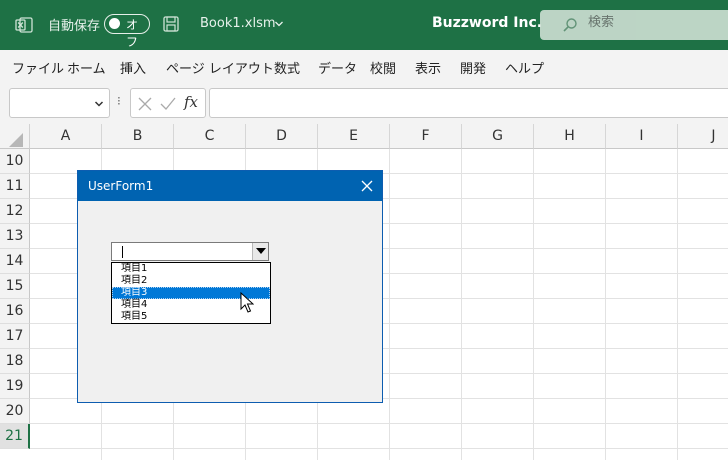 This screenshot has height=460, width=728. Describe the element at coordinates (74, 26) in the screenshot. I see `autosave-label: 自動保存` at that location.